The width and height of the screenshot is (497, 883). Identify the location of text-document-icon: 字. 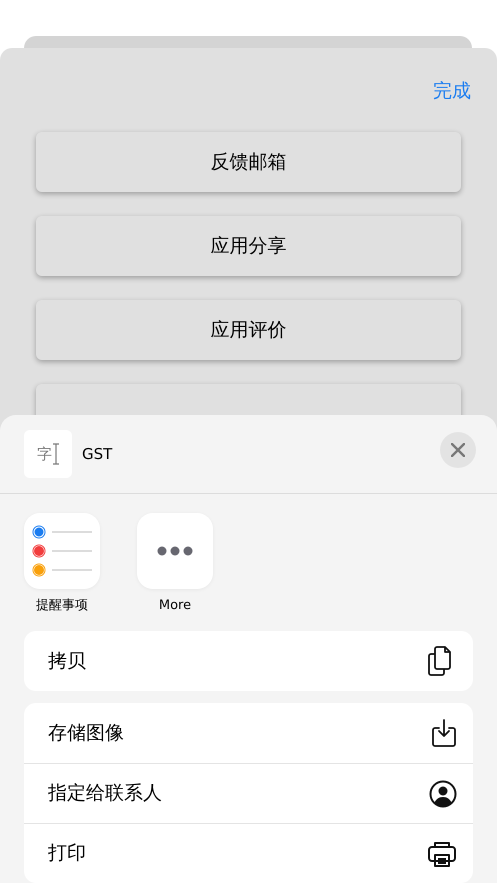
(48, 454).